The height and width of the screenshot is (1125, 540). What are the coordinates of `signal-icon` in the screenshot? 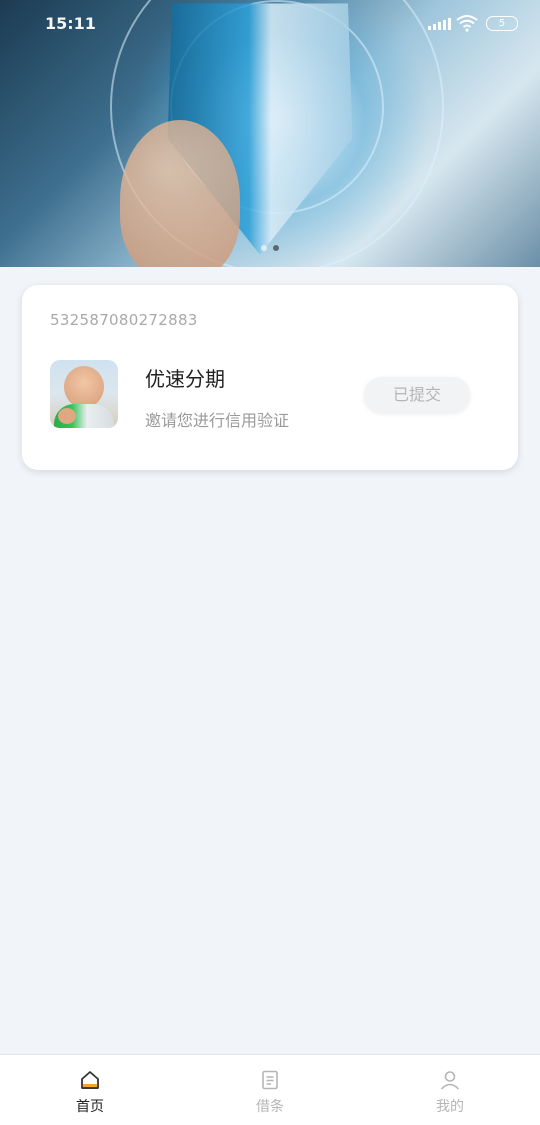 It's located at (439, 23).